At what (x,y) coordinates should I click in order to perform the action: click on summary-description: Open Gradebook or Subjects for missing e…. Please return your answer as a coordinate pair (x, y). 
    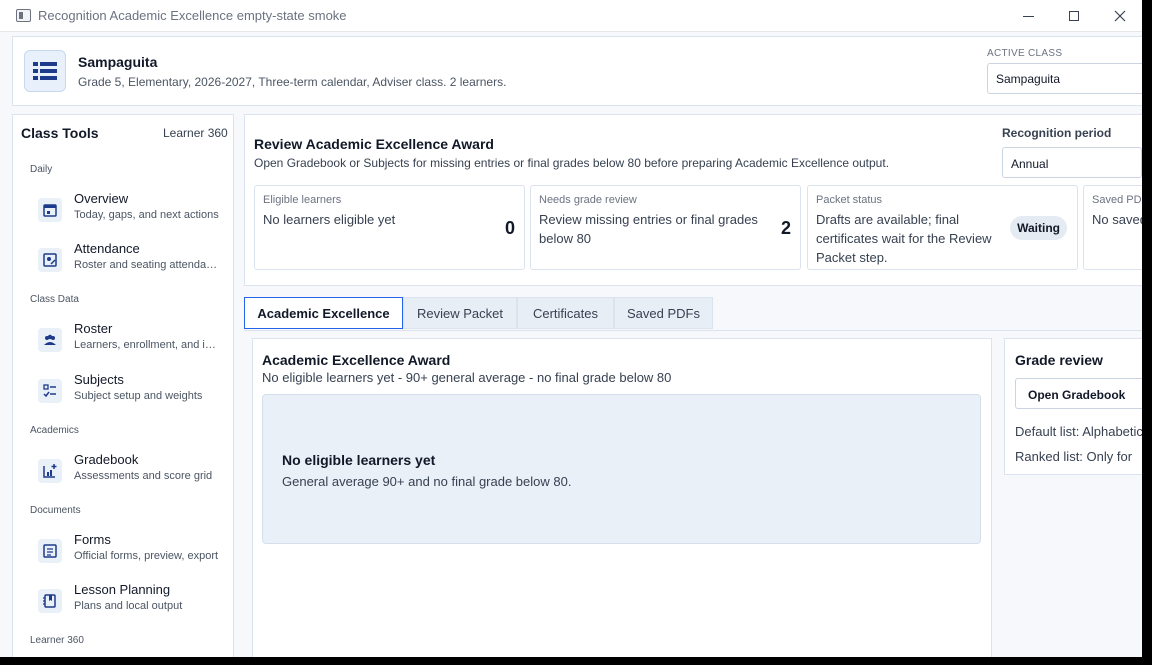
    Looking at the image, I should click on (572, 163).